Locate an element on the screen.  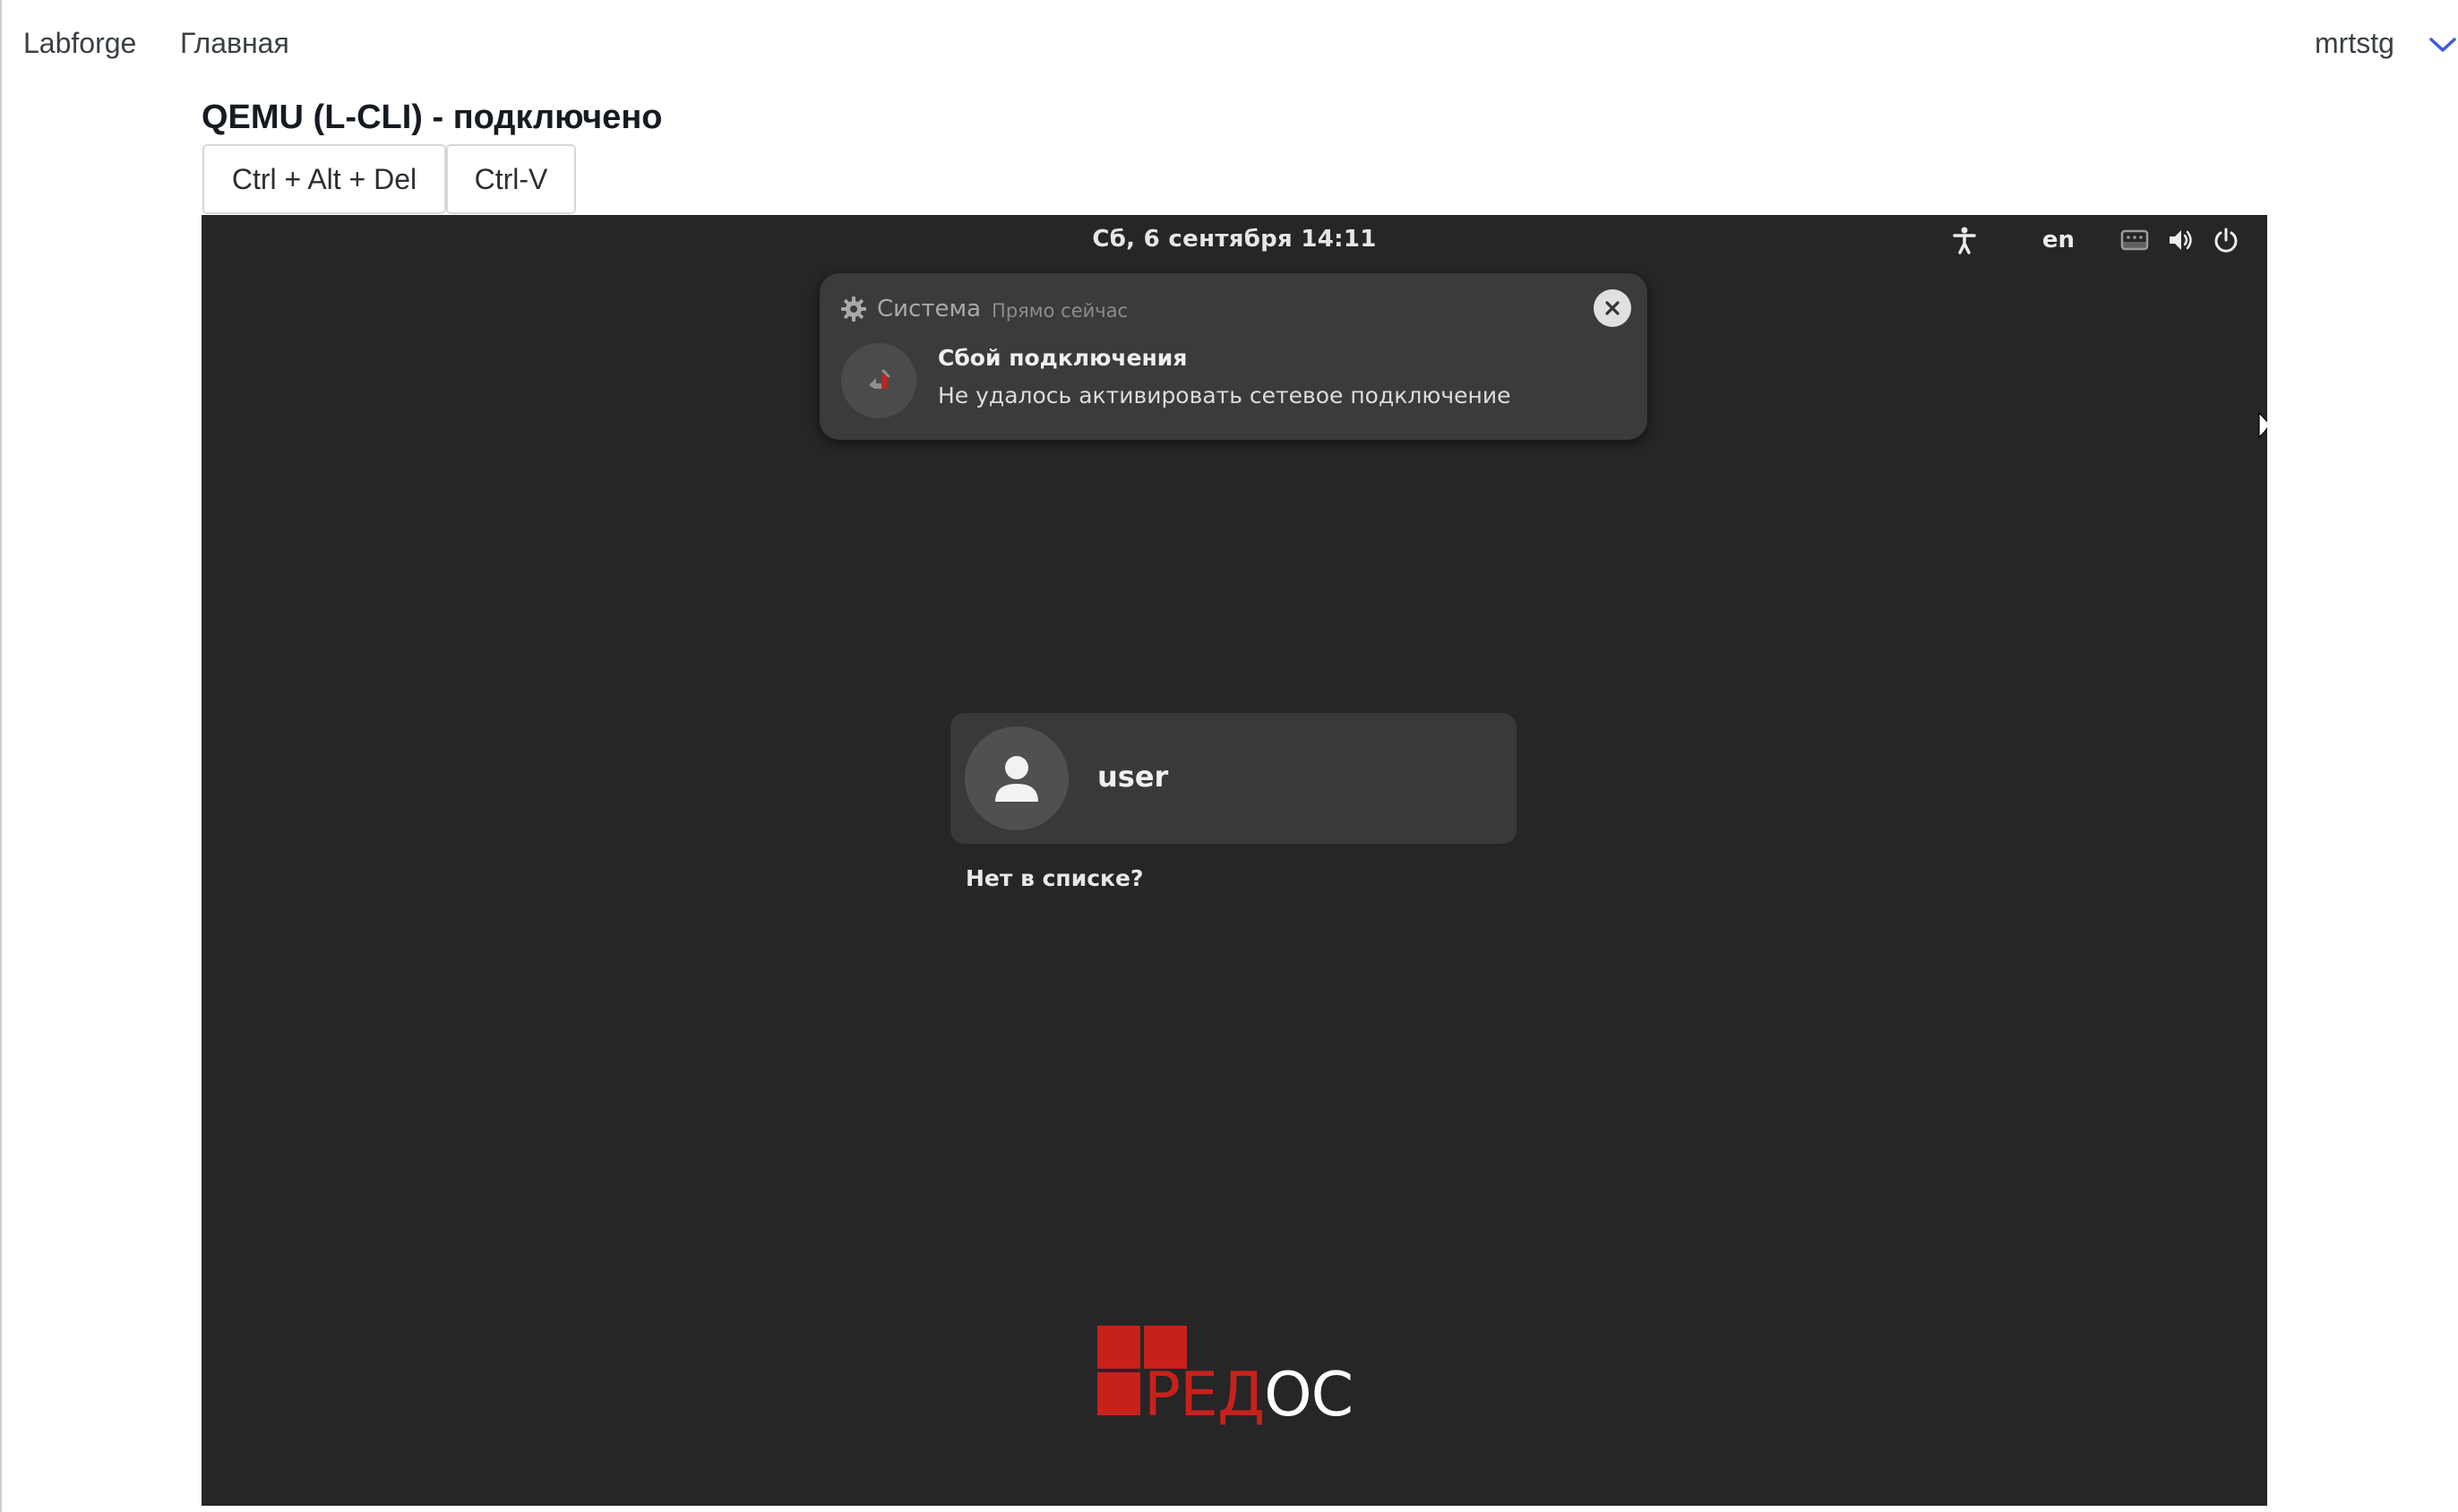
mouse-cursor-icon is located at coordinates (2263, 426).